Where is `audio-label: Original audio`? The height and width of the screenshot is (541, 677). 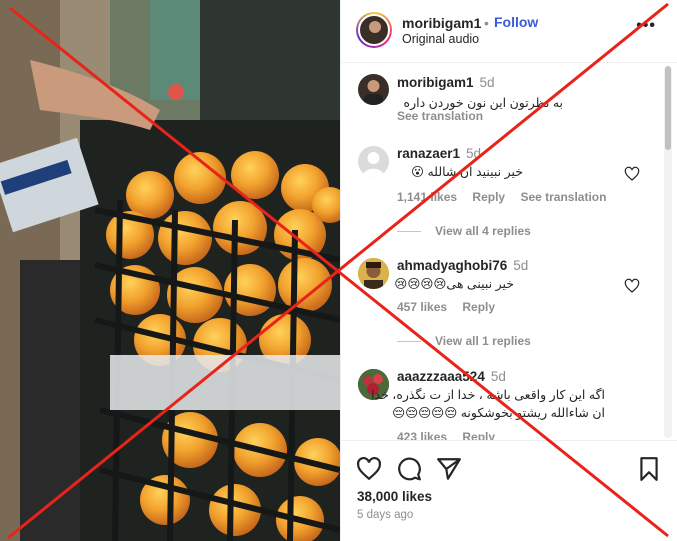 audio-label: Original audio is located at coordinates (440, 39).